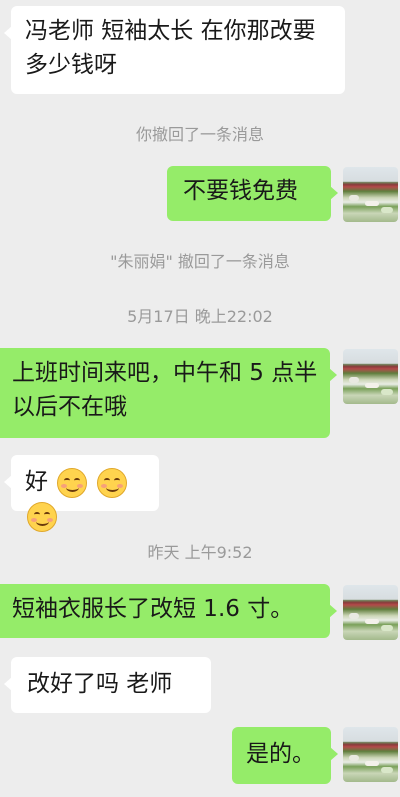  I want to click on message-text: 改好了吗 老师, so click(100, 684).